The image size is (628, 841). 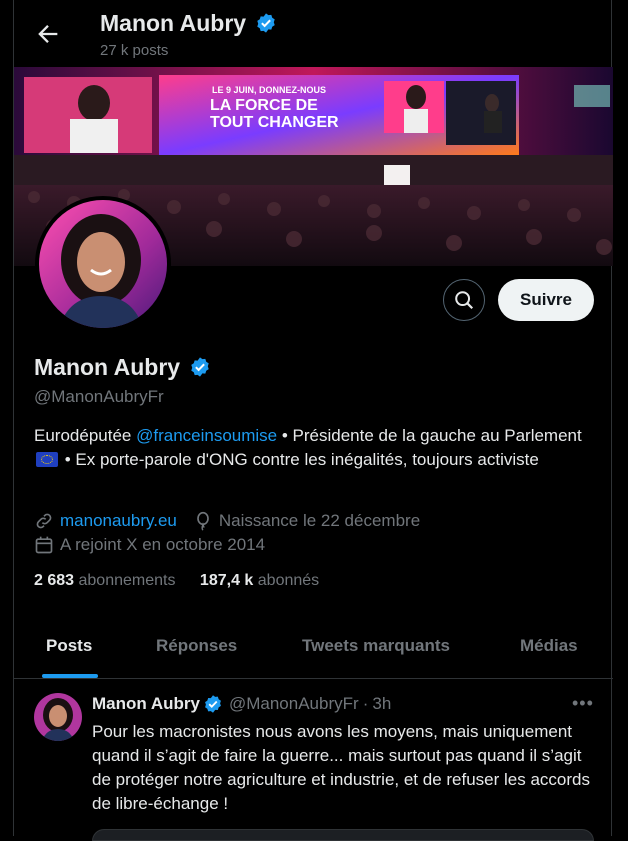 I want to click on following-count: 2 683, so click(x=54, y=580).